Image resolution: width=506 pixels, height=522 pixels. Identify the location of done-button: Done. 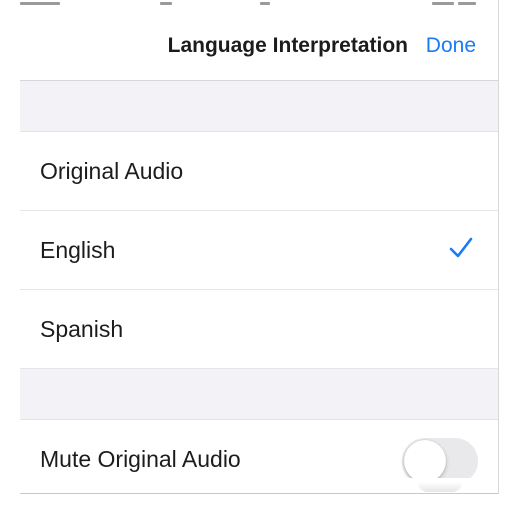
(451, 46).